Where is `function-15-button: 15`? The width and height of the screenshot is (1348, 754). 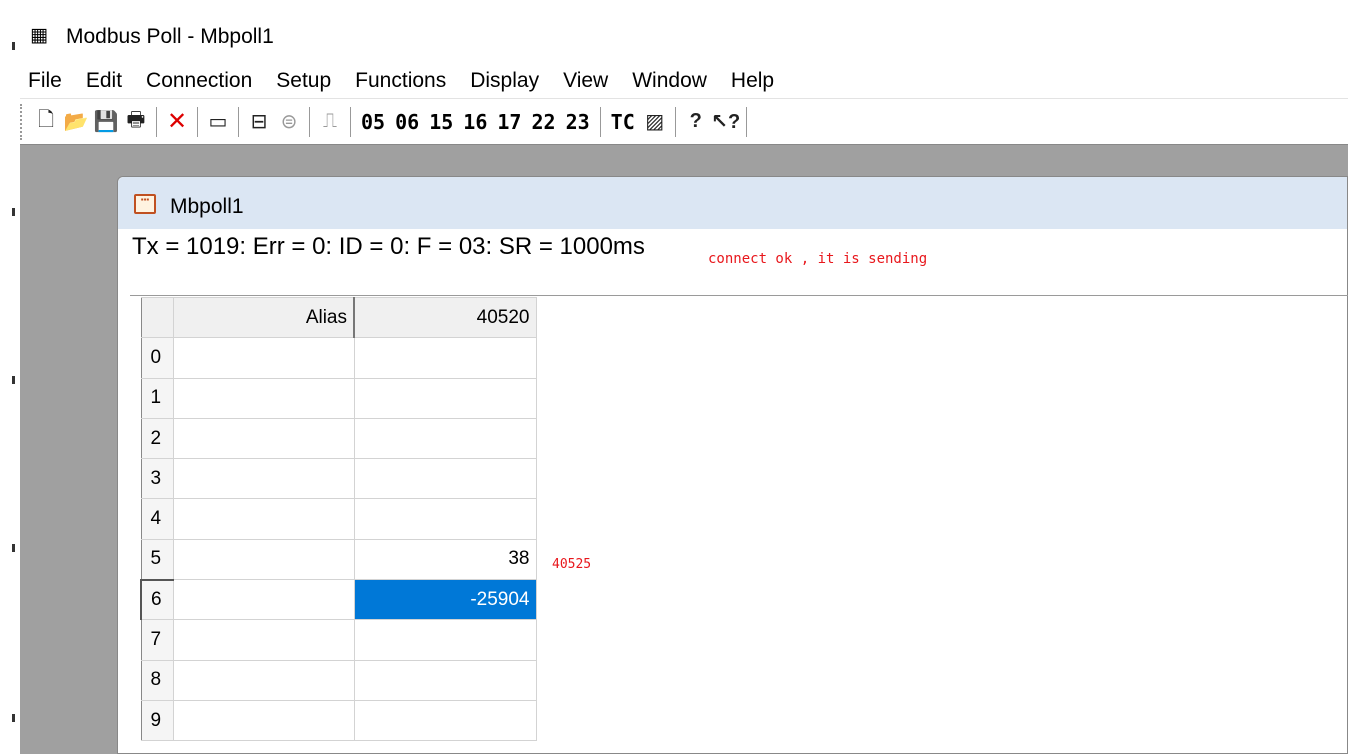
function-15-button: 15 is located at coordinates (441, 122).